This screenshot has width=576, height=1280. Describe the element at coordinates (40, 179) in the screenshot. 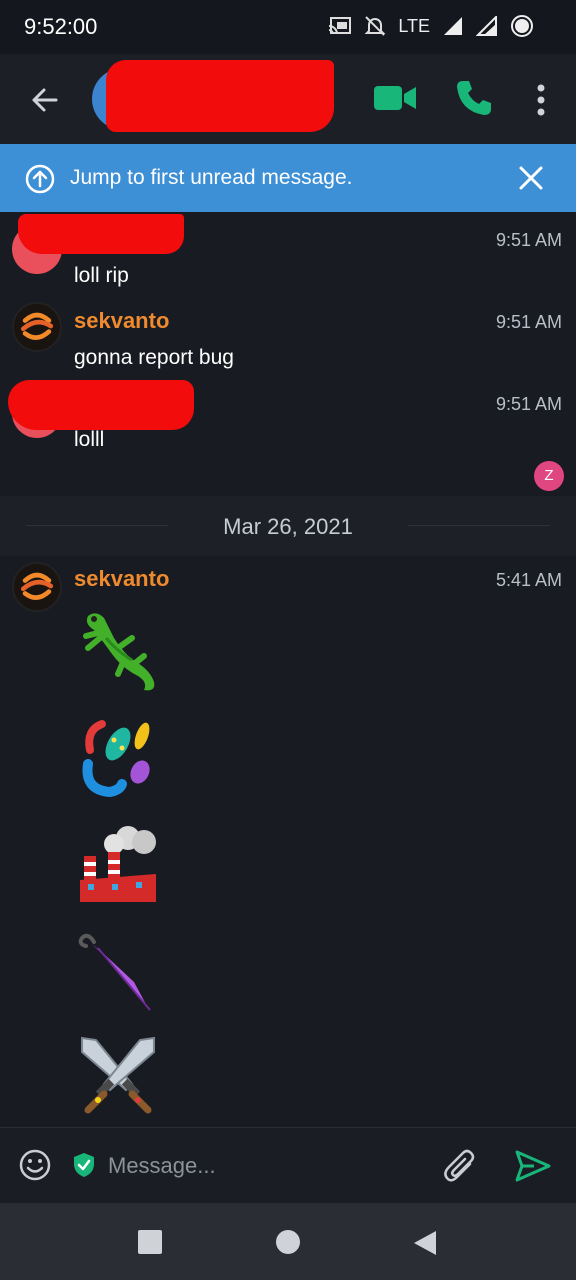

I see `arrow-up-circle-icon` at that location.